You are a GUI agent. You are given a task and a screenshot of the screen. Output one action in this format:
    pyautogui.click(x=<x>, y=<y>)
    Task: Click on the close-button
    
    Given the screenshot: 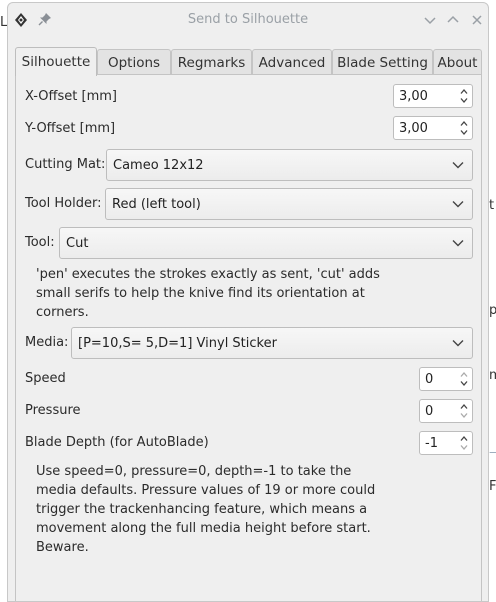 What is the action you would take?
    pyautogui.click(x=477, y=20)
    